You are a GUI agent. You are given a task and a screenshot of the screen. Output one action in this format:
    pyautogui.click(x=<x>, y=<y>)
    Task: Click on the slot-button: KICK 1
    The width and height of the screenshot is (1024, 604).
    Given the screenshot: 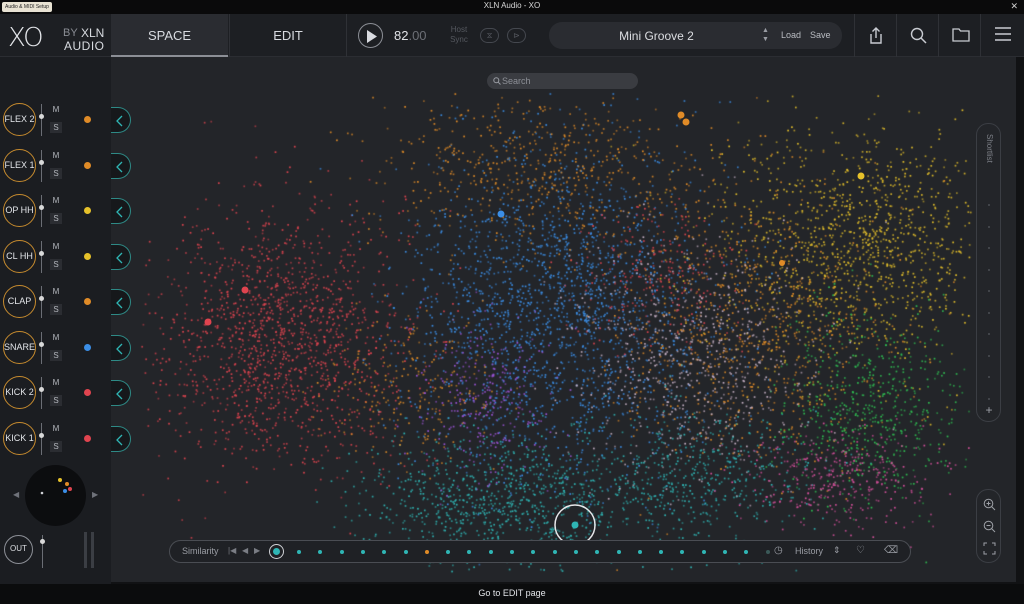 What is the action you would take?
    pyautogui.click(x=19, y=438)
    